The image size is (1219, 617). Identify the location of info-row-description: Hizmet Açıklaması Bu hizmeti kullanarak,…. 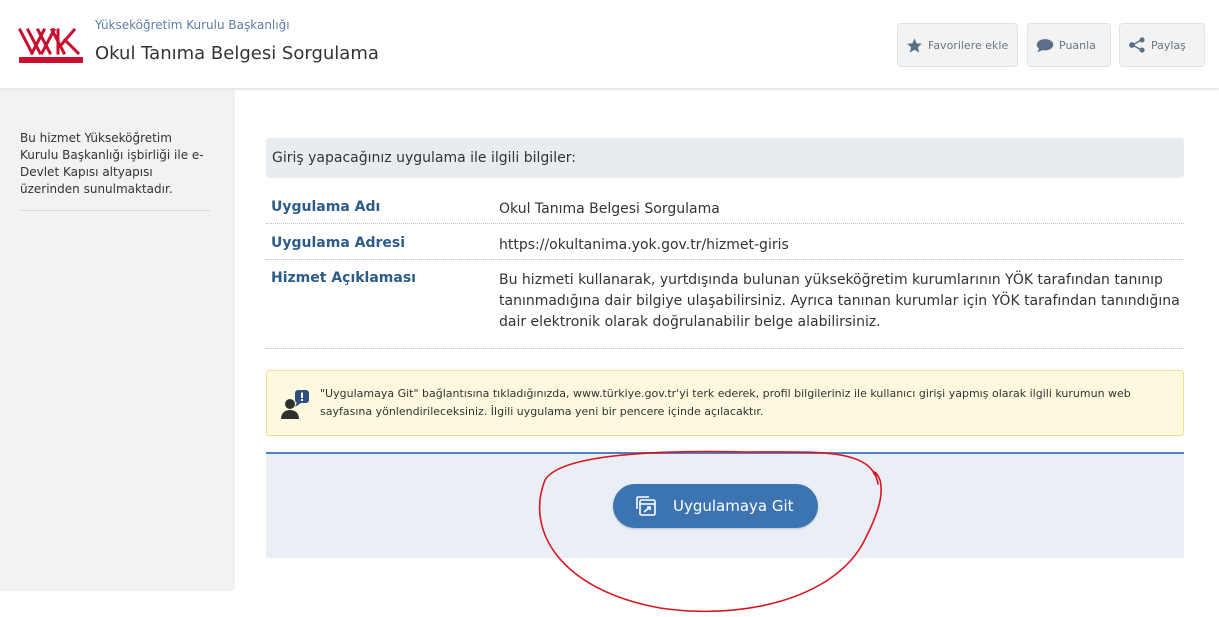
(725, 304).